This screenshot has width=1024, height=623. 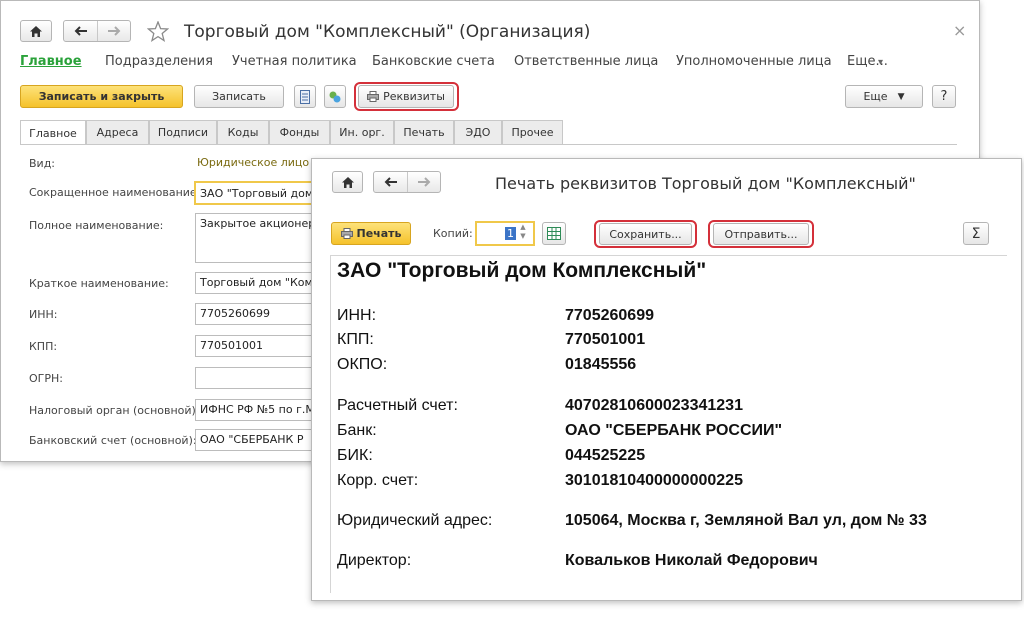 I want to click on tab-funds: Фонды, so click(x=299, y=132).